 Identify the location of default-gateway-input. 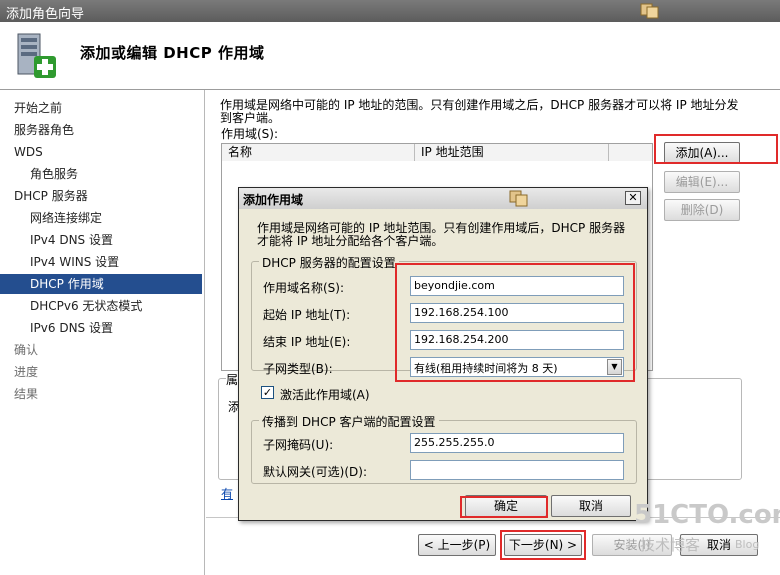
(517, 470).